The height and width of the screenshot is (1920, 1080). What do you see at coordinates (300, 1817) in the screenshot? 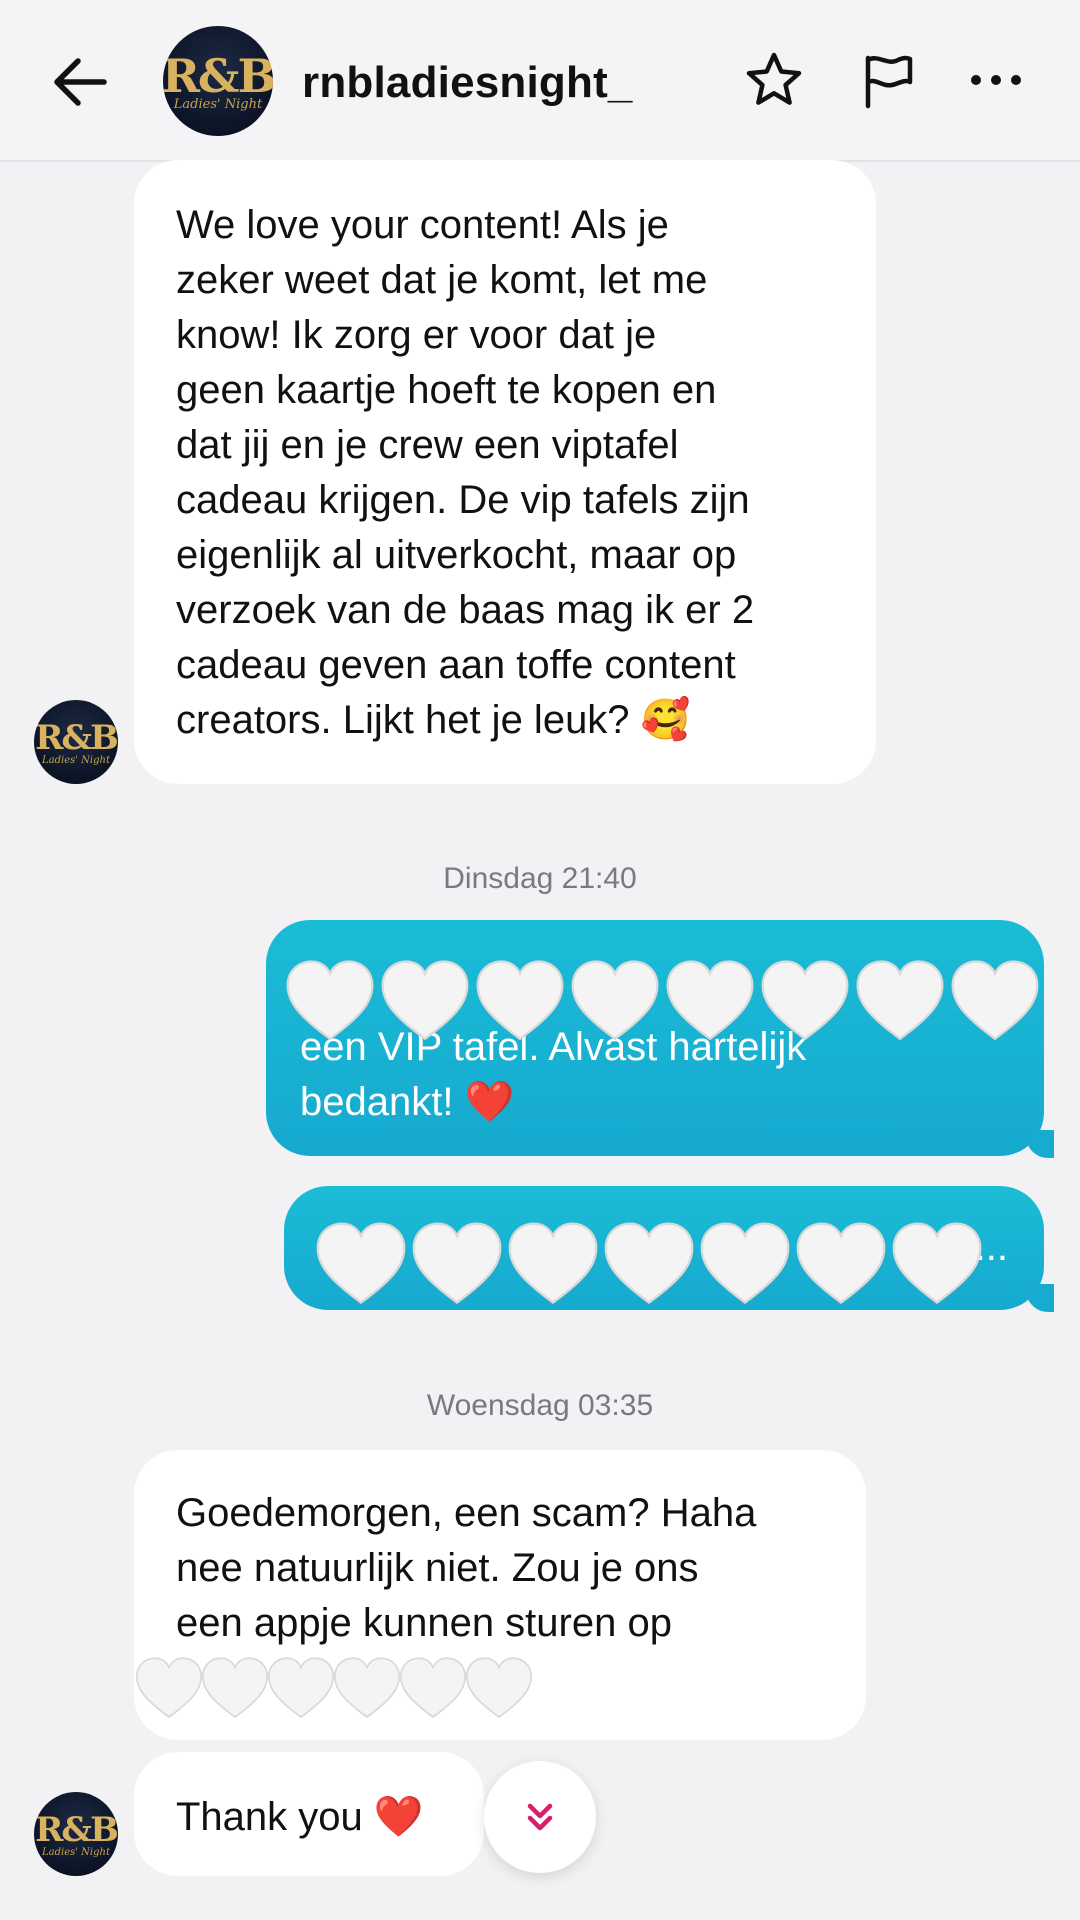
I see `message-text: Thank you ❤️` at bounding box center [300, 1817].